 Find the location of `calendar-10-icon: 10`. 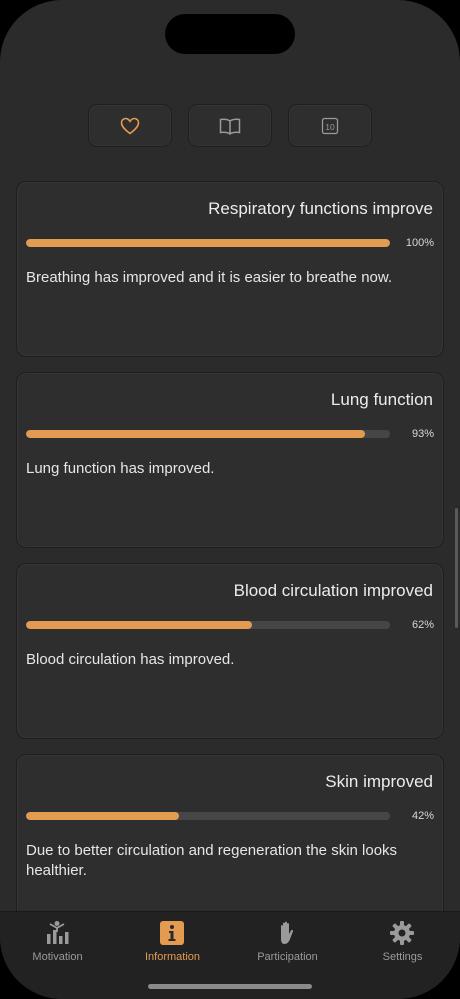

calendar-10-icon: 10 is located at coordinates (330, 126).